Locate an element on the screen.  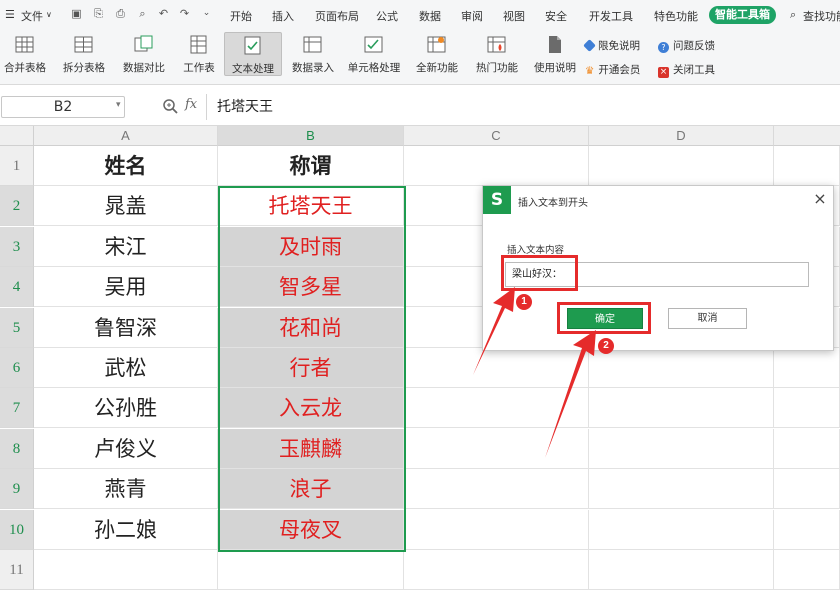
cell-a2: 晁盖 is located at coordinates (126, 206).